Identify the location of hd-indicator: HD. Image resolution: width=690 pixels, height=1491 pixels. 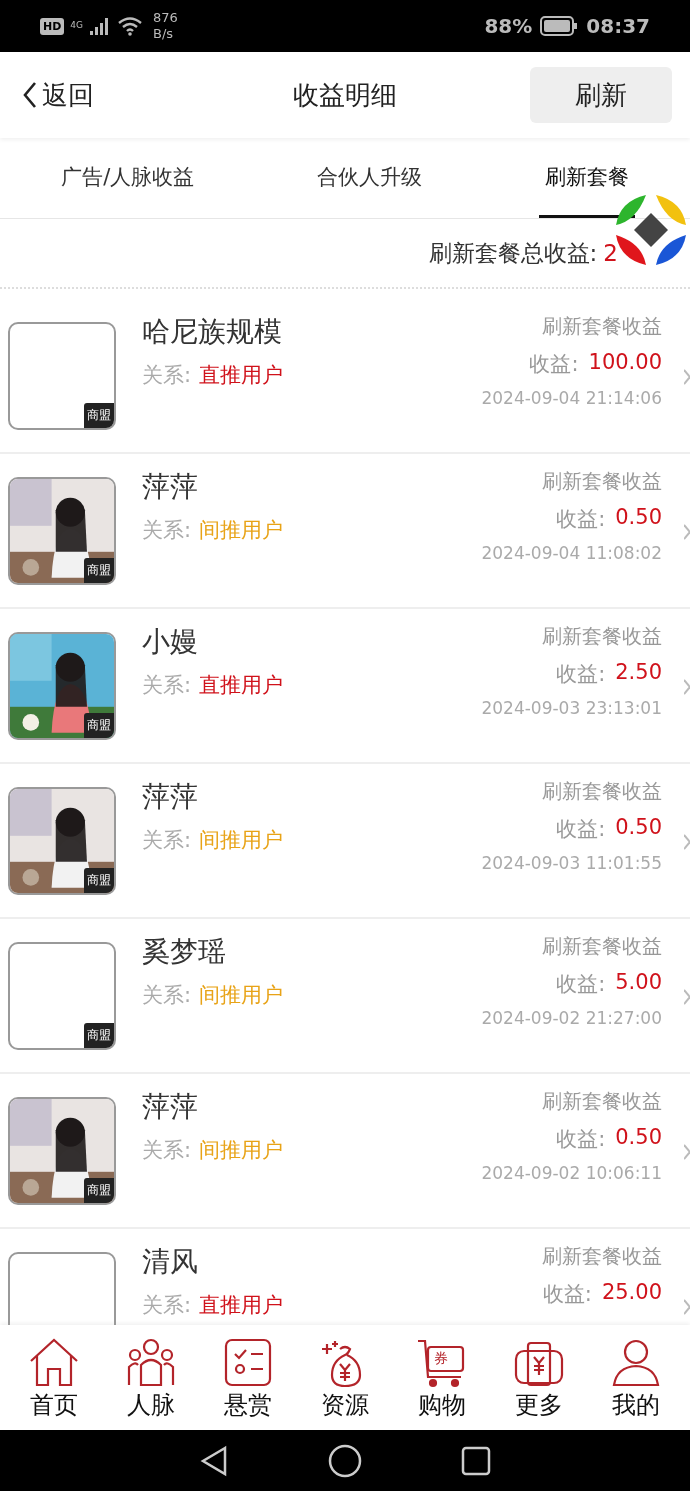
(52, 26).